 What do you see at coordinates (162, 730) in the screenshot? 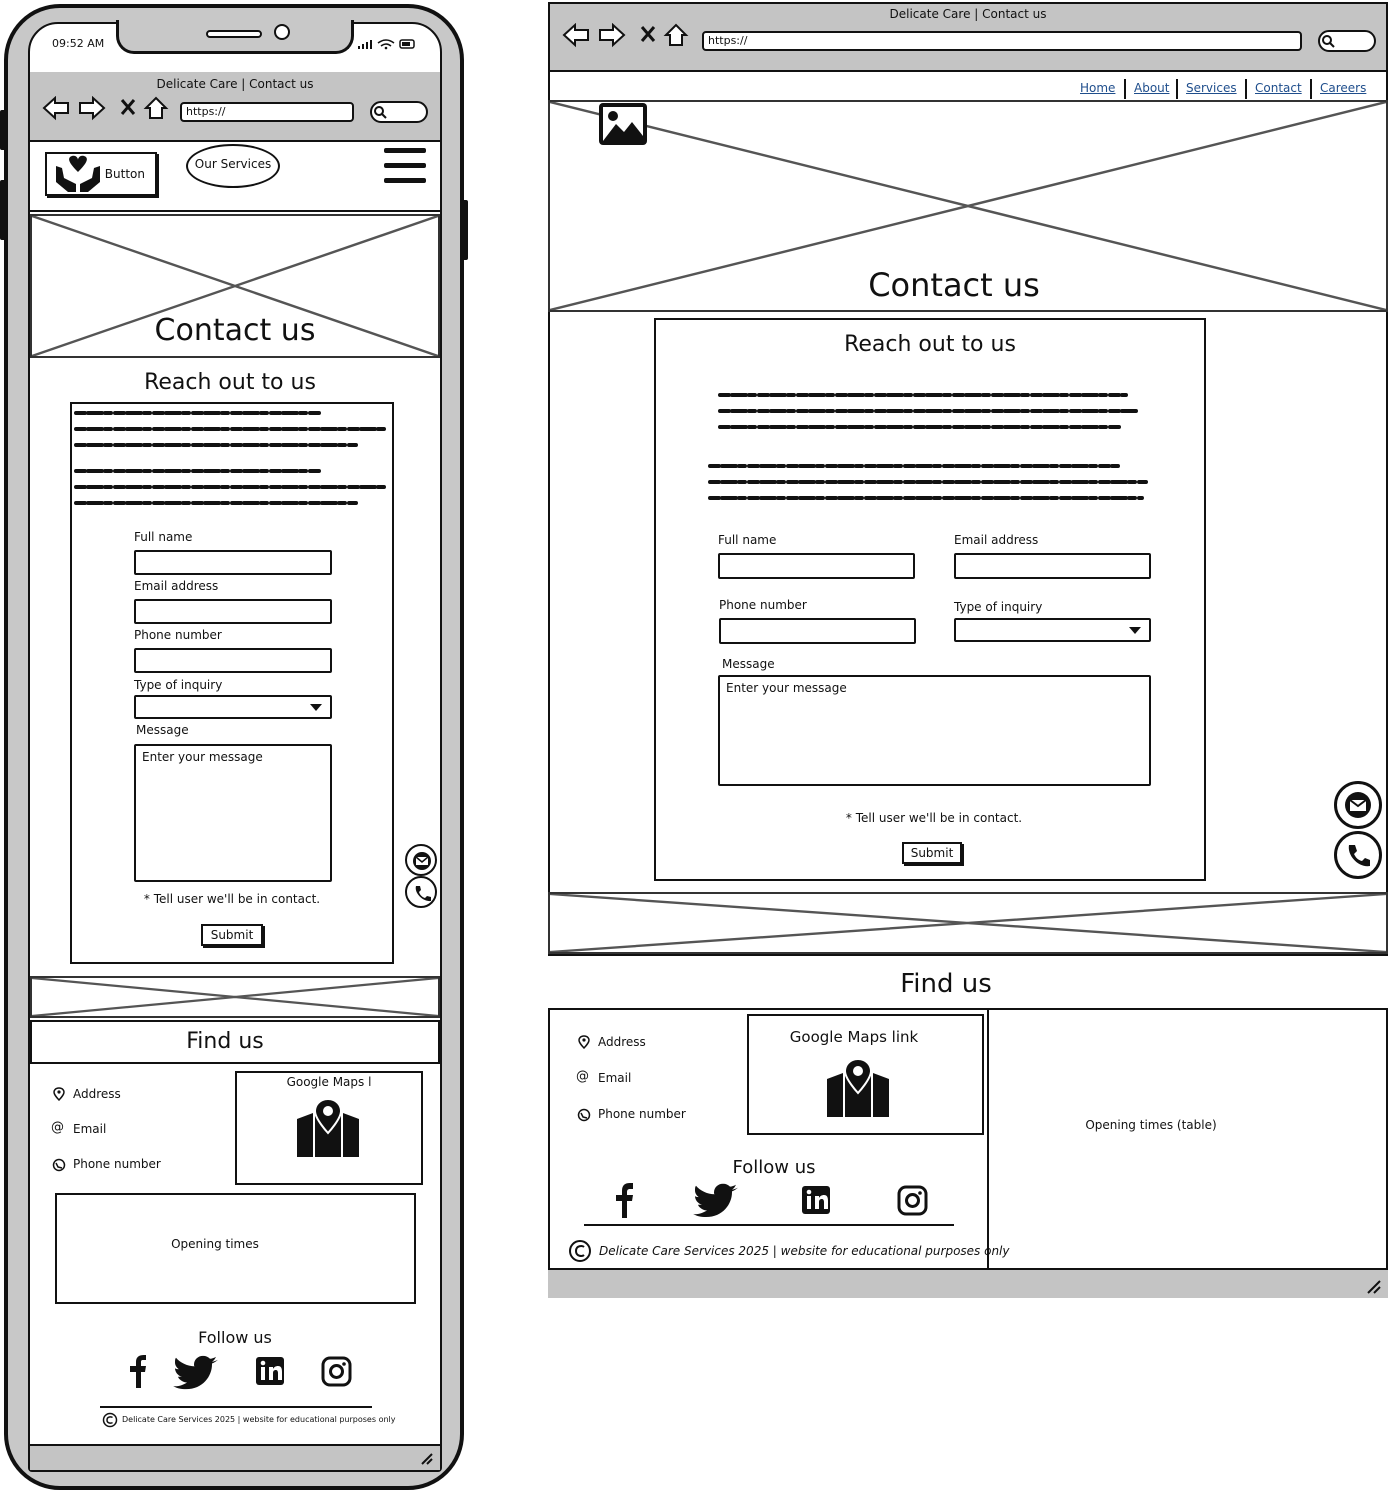
I see `mobile-message-label: Message` at bounding box center [162, 730].